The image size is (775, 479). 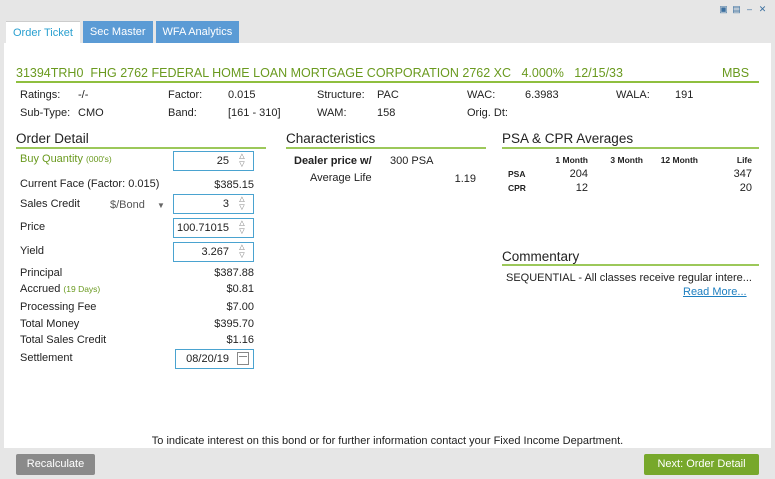 I want to click on psa-cpr-divider, so click(x=630, y=148).